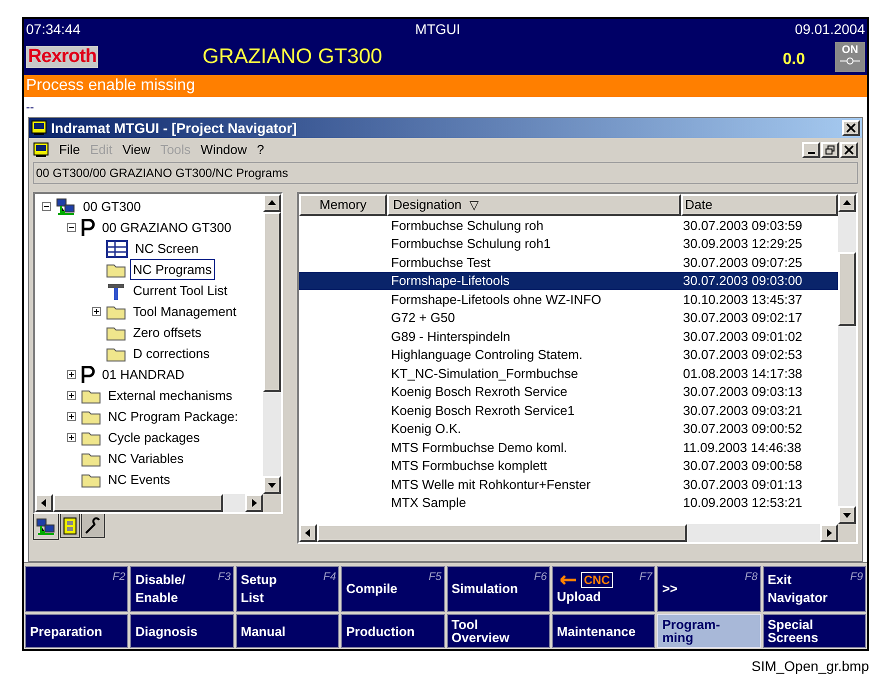 This screenshot has height=680, width=883. Describe the element at coordinates (742, 281) in the screenshot. I see `date-cell-text: 30.07.2003 09:03:00` at that location.